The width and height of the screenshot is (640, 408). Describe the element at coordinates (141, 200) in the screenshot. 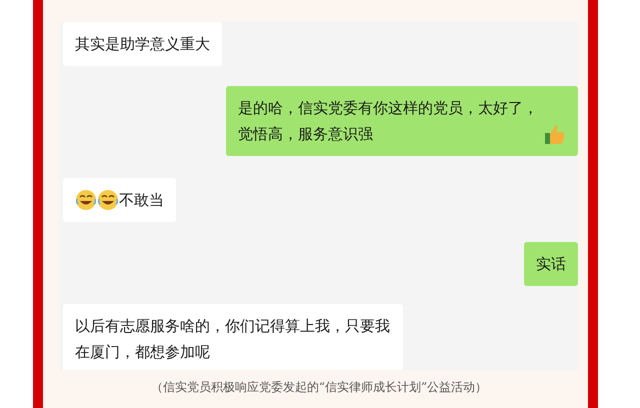

I see `message-text: 不敢当` at that location.